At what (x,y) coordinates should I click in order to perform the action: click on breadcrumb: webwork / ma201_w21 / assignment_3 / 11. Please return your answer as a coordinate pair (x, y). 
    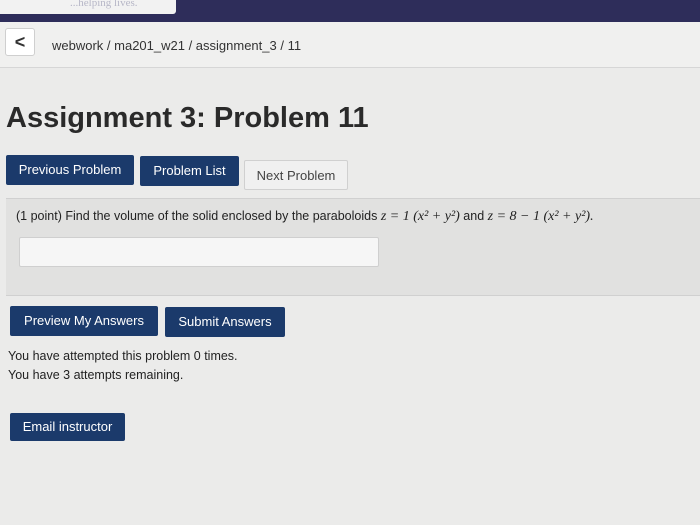
    Looking at the image, I should click on (176, 45).